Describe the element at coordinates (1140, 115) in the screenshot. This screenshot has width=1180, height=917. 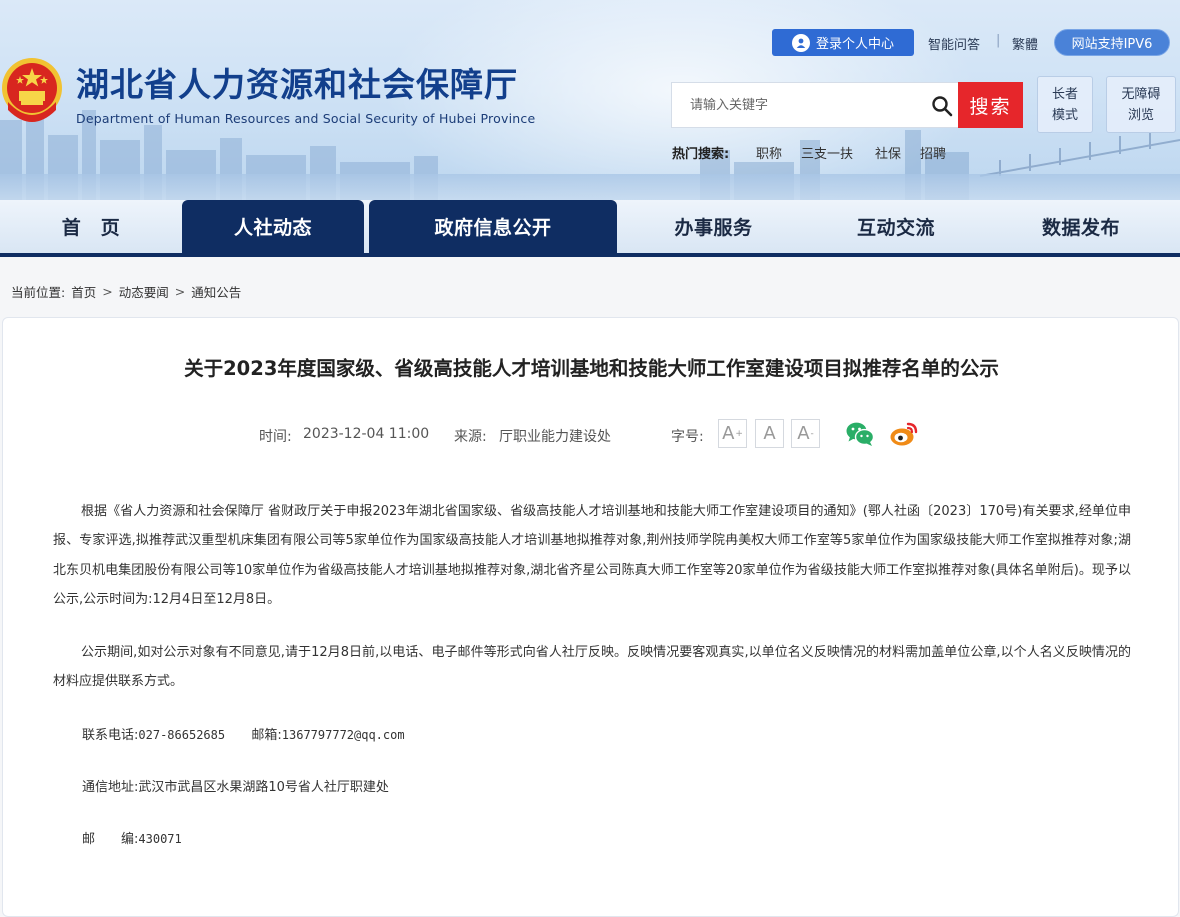
I see `accessible-line-2: 浏览` at that location.